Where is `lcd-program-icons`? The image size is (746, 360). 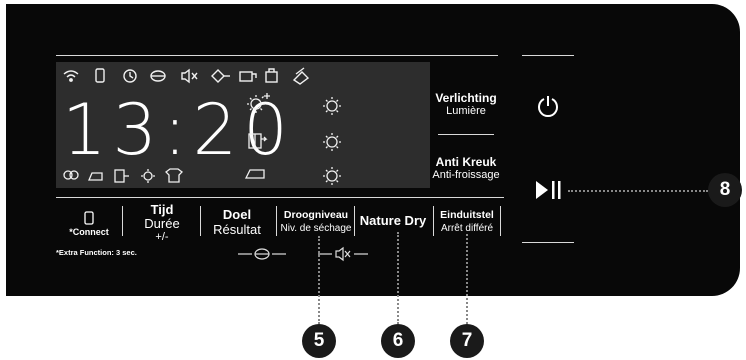
lcd-program-icons is located at coordinates (292, 139).